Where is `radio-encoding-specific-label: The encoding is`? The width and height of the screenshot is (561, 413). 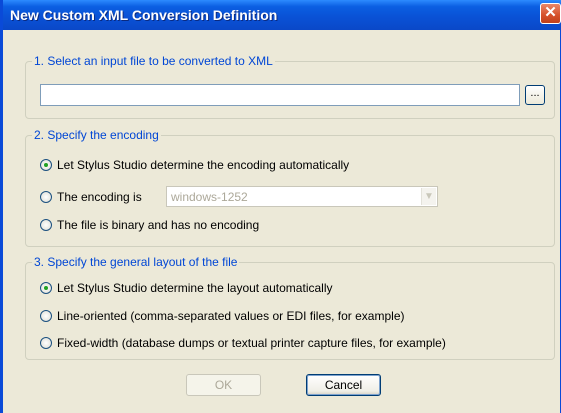 radio-encoding-specific-label: The encoding is is located at coordinates (99, 197).